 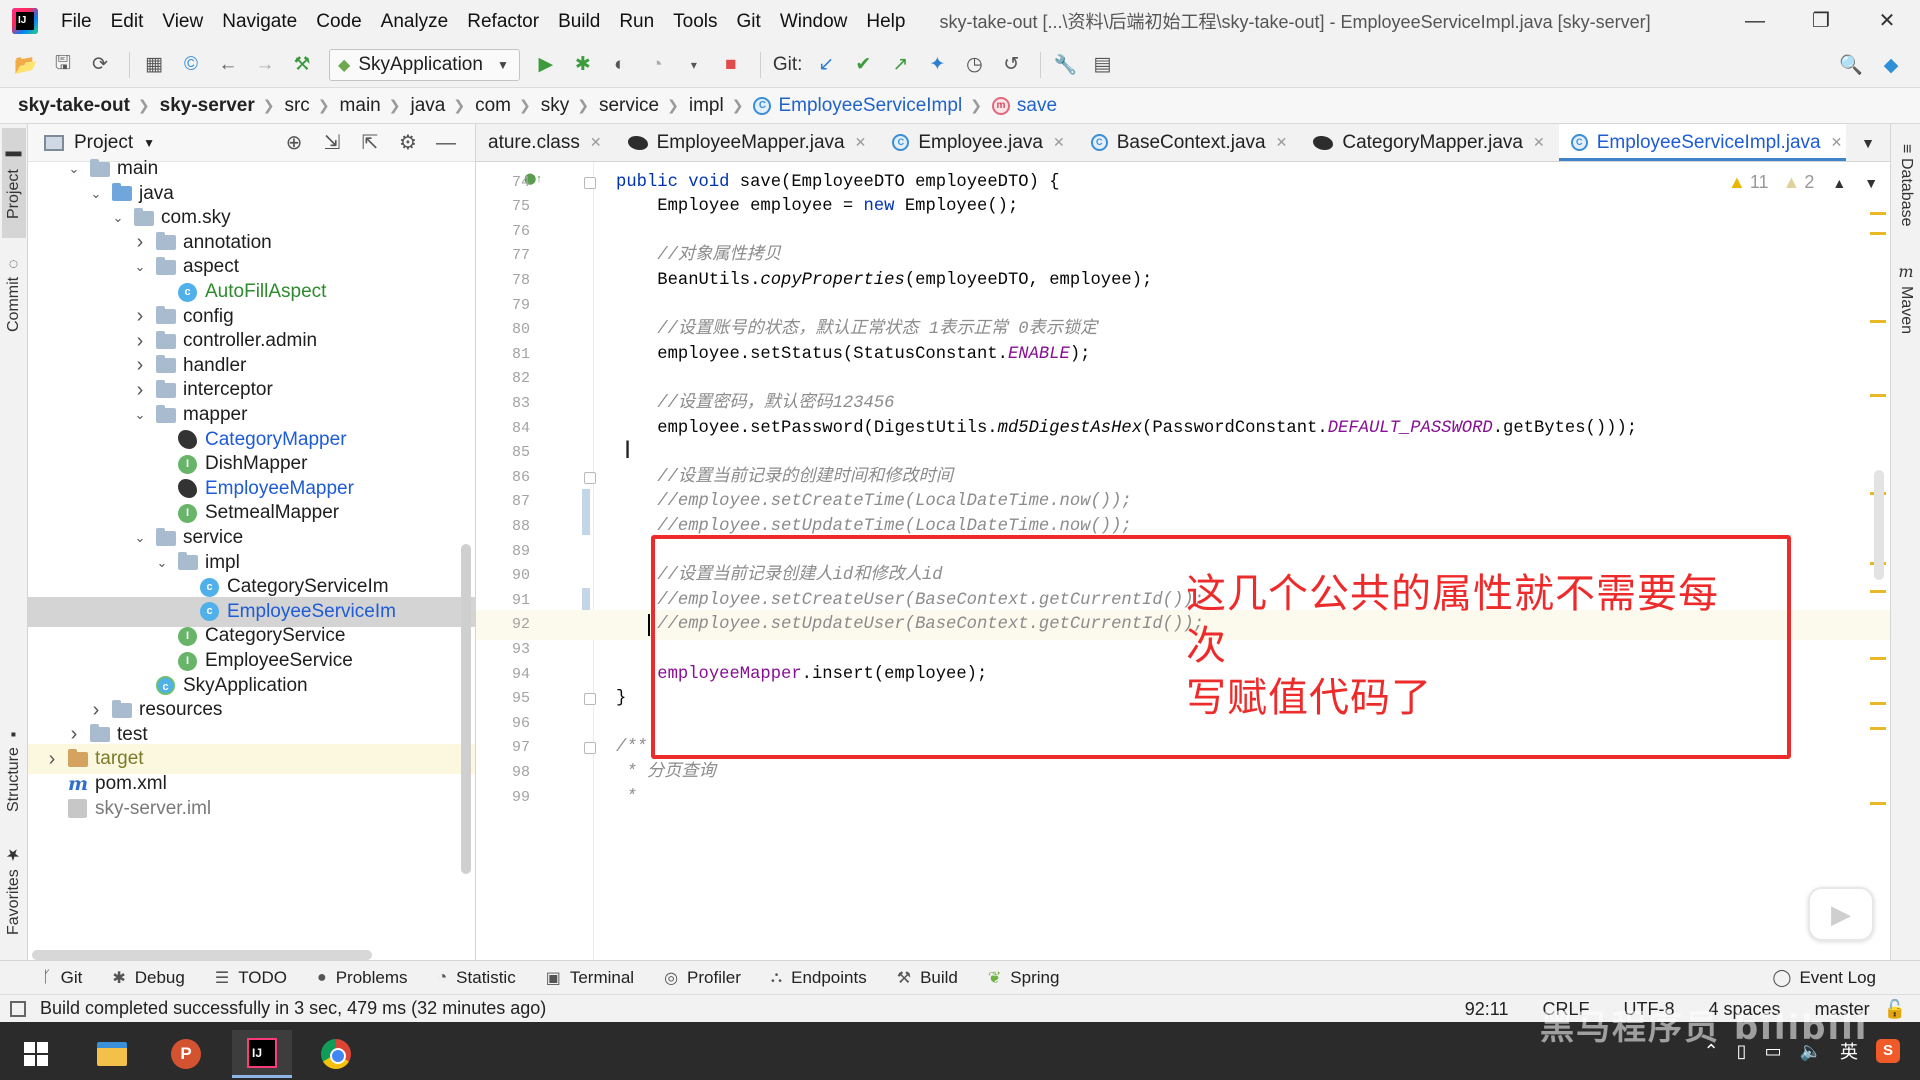 What do you see at coordinates (620, 65) in the screenshot?
I see `coverage-icon: ◐` at bounding box center [620, 65].